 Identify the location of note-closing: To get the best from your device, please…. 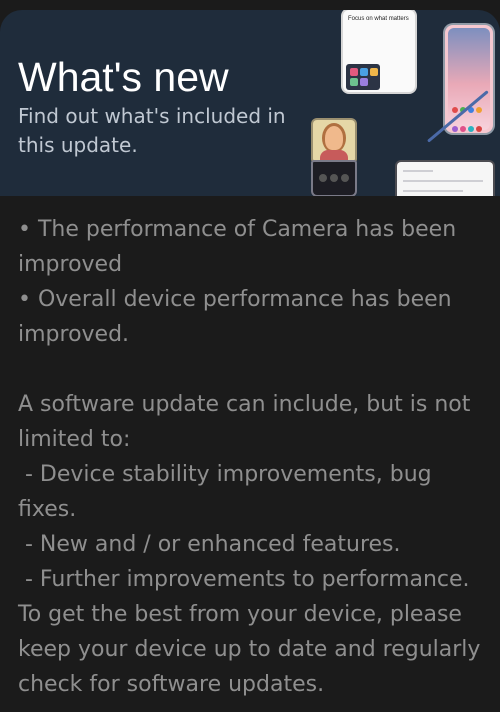
(253, 649).